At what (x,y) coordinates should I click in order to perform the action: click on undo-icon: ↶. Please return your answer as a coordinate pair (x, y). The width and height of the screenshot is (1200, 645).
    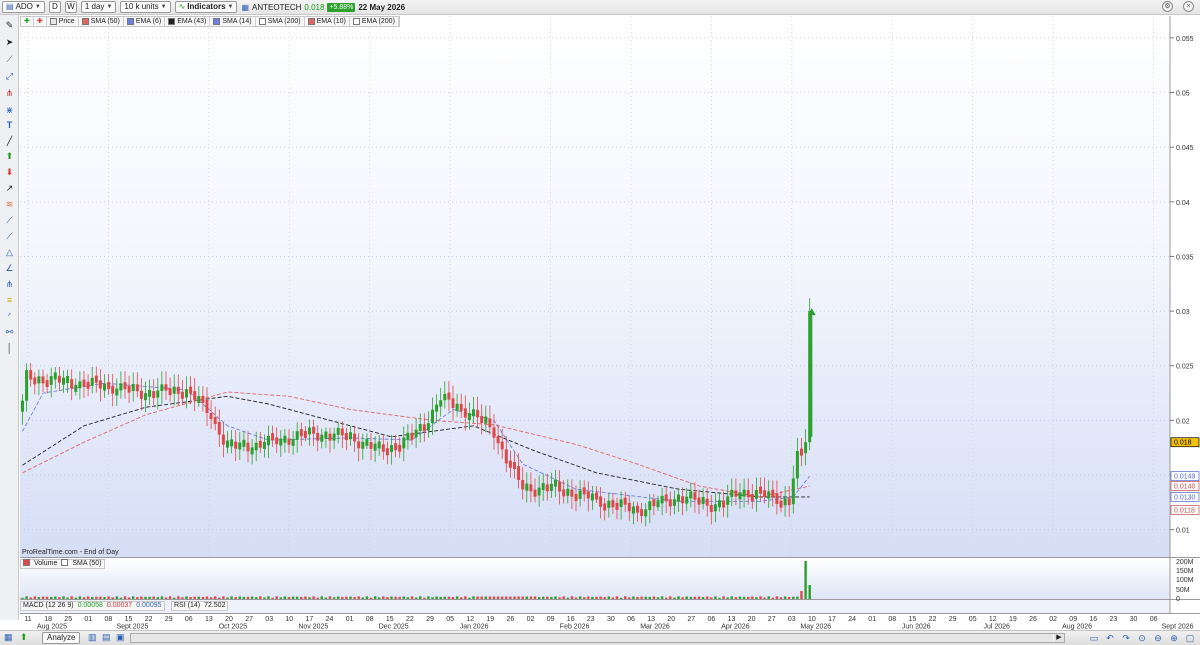
    Looking at the image, I should click on (1110, 638).